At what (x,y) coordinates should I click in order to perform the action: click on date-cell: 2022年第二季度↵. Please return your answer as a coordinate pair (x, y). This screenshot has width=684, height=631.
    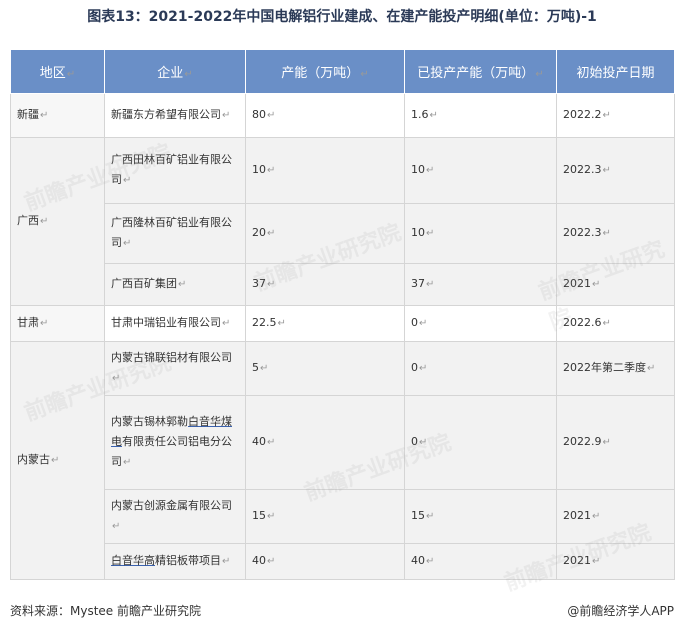
    Looking at the image, I should click on (615, 368).